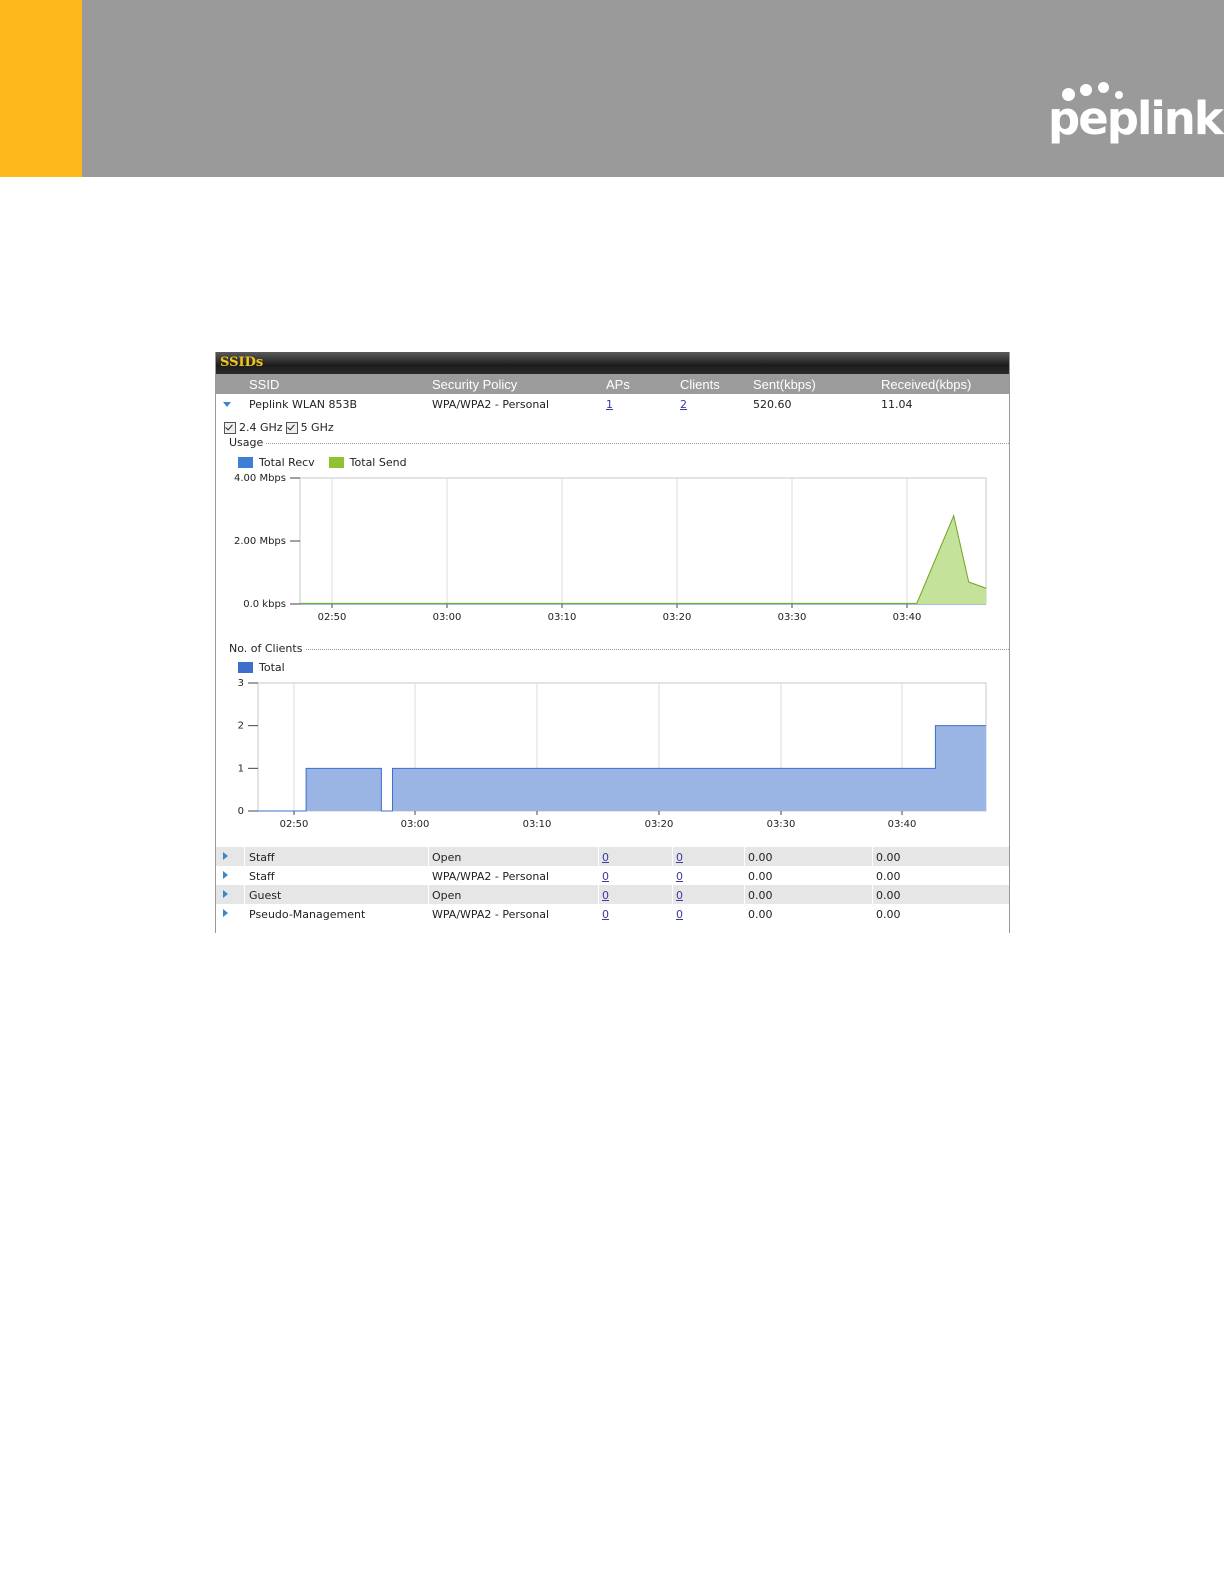  What do you see at coordinates (242, 362) in the screenshot?
I see `panel-title: SSIDs` at bounding box center [242, 362].